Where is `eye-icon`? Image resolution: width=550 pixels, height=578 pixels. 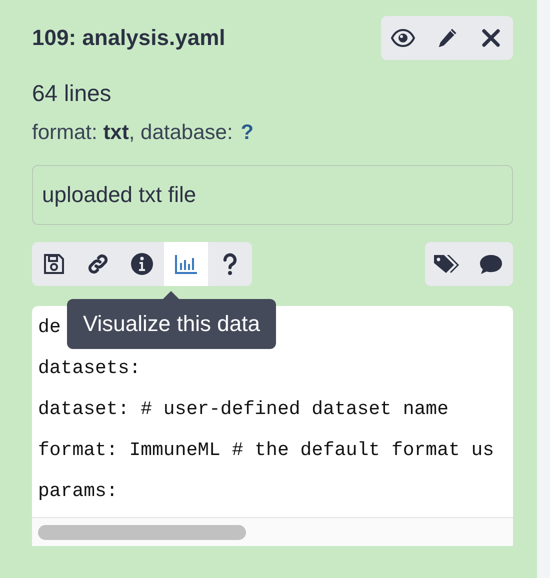 eye-icon is located at coordinates (403, 38).